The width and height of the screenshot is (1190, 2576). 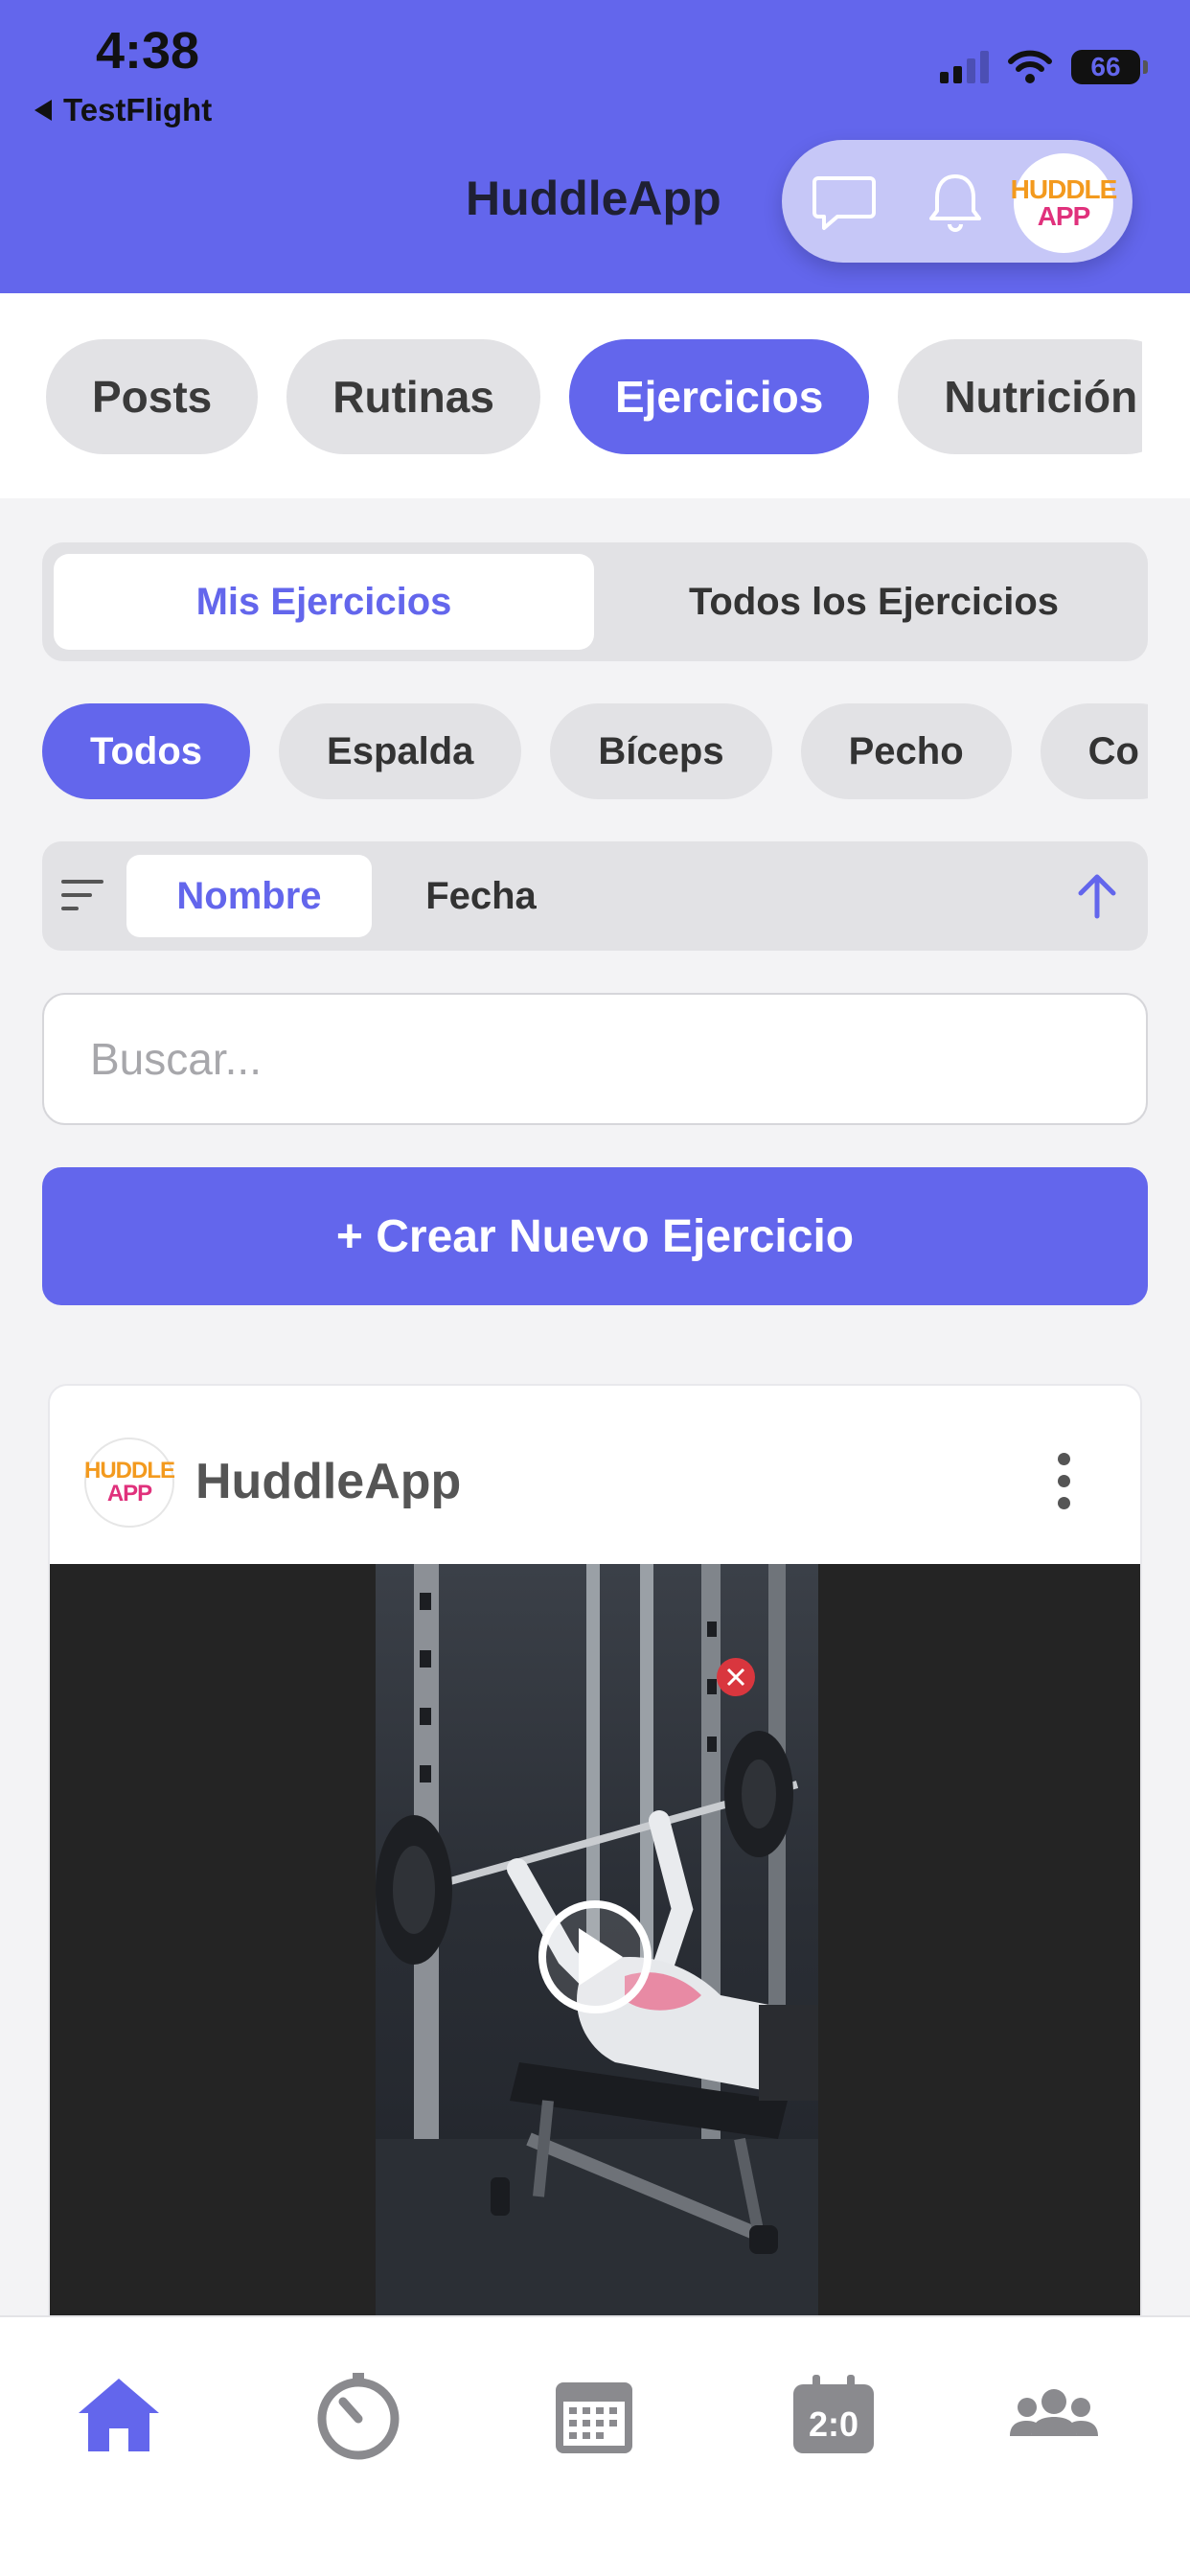 What do you see at coordinates (119, 2415) in the screenshot?
I see `home-icon` at bounding box center [119, 2415].